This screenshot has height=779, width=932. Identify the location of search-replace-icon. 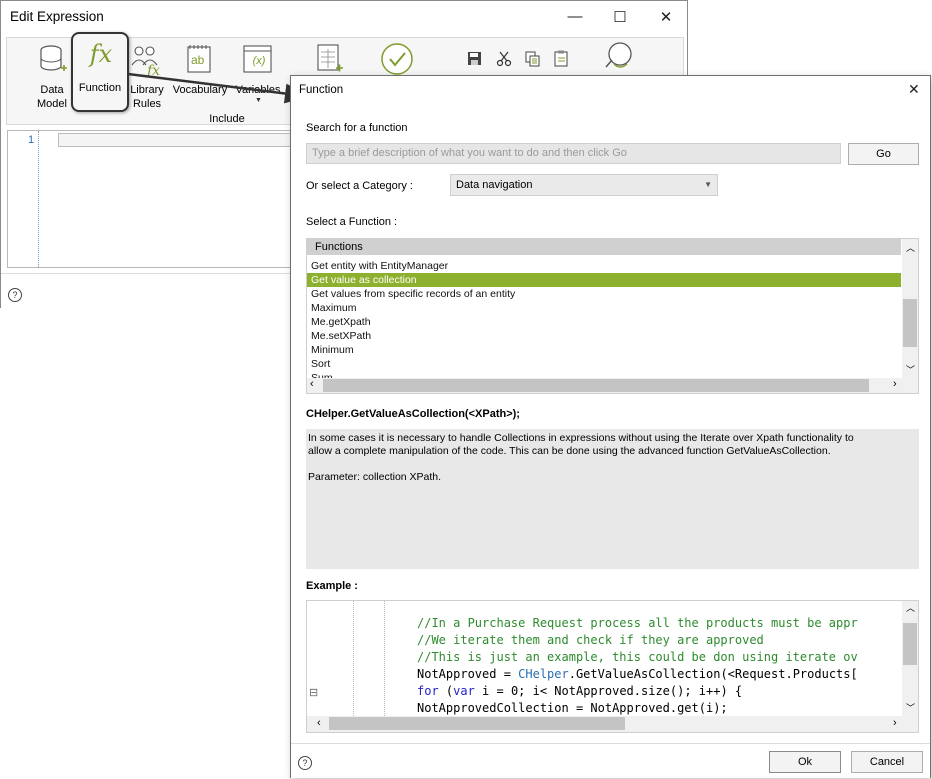
(620, 58).